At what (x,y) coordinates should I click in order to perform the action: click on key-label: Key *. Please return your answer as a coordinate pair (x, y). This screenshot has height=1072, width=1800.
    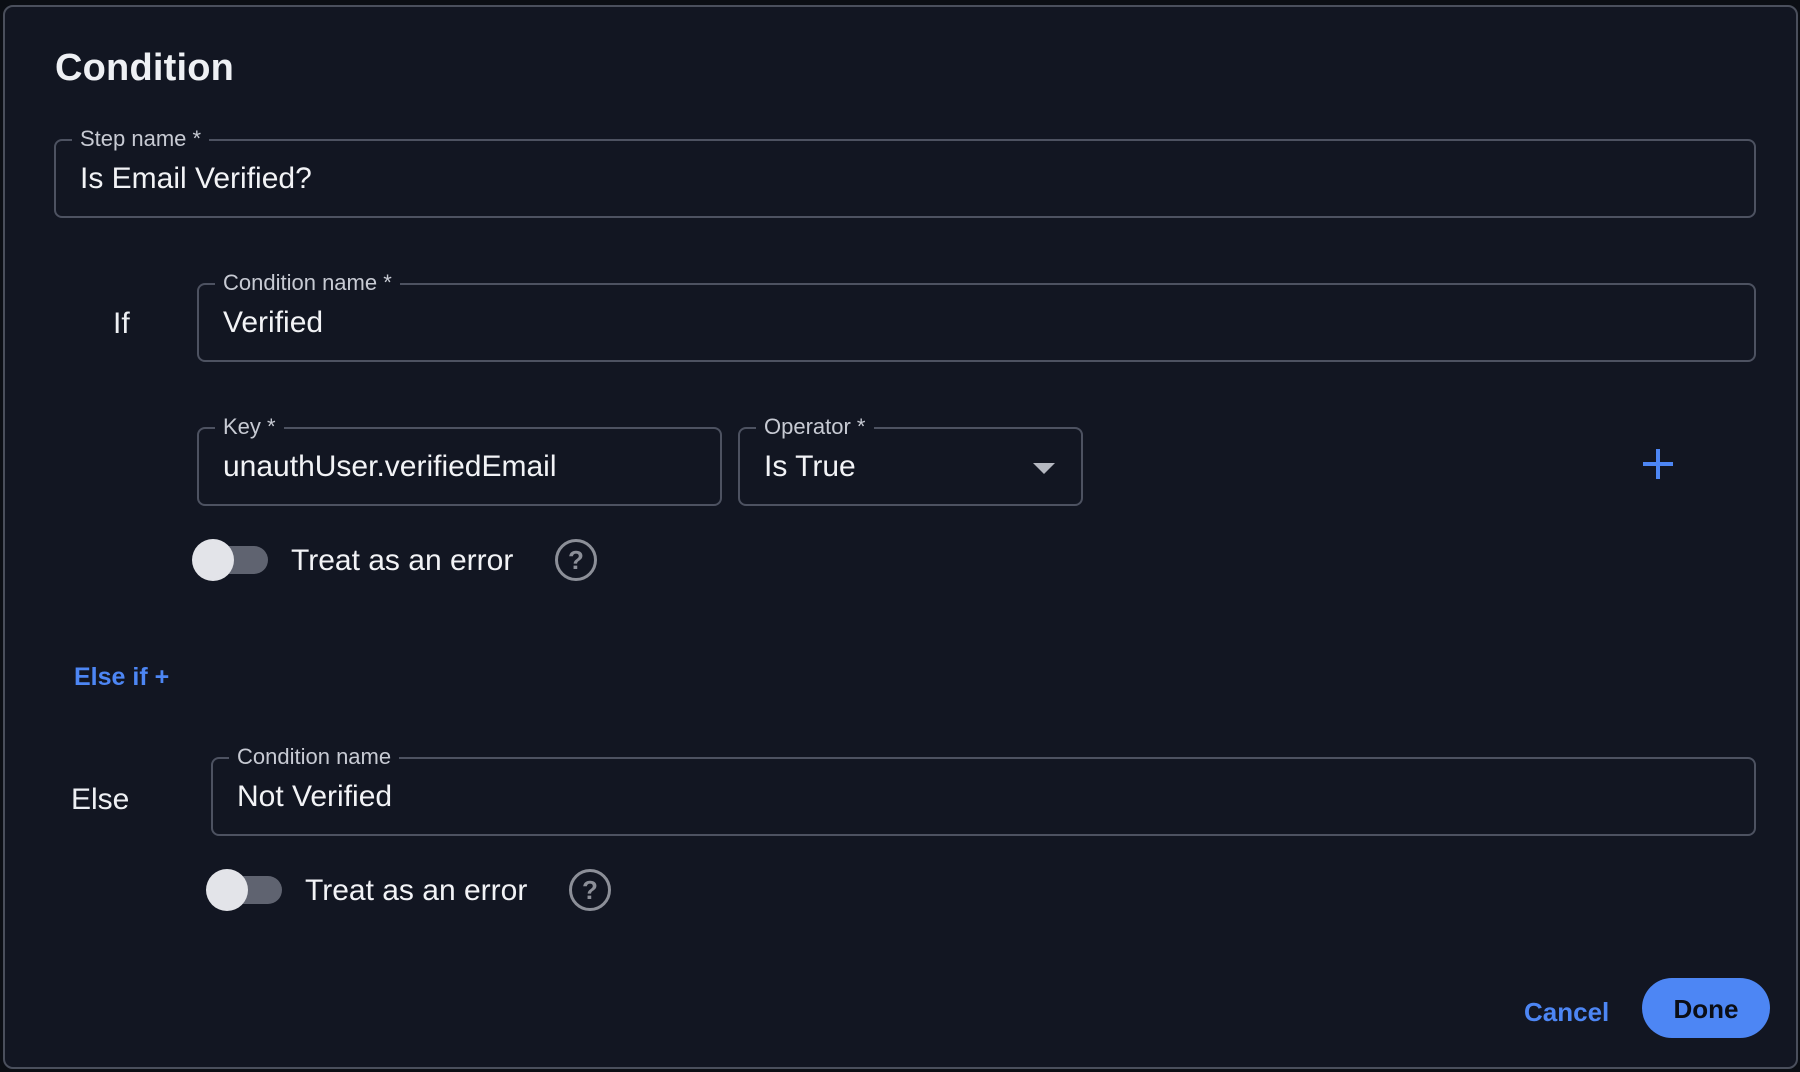
    Looking at the image, I should click on (249, 427).